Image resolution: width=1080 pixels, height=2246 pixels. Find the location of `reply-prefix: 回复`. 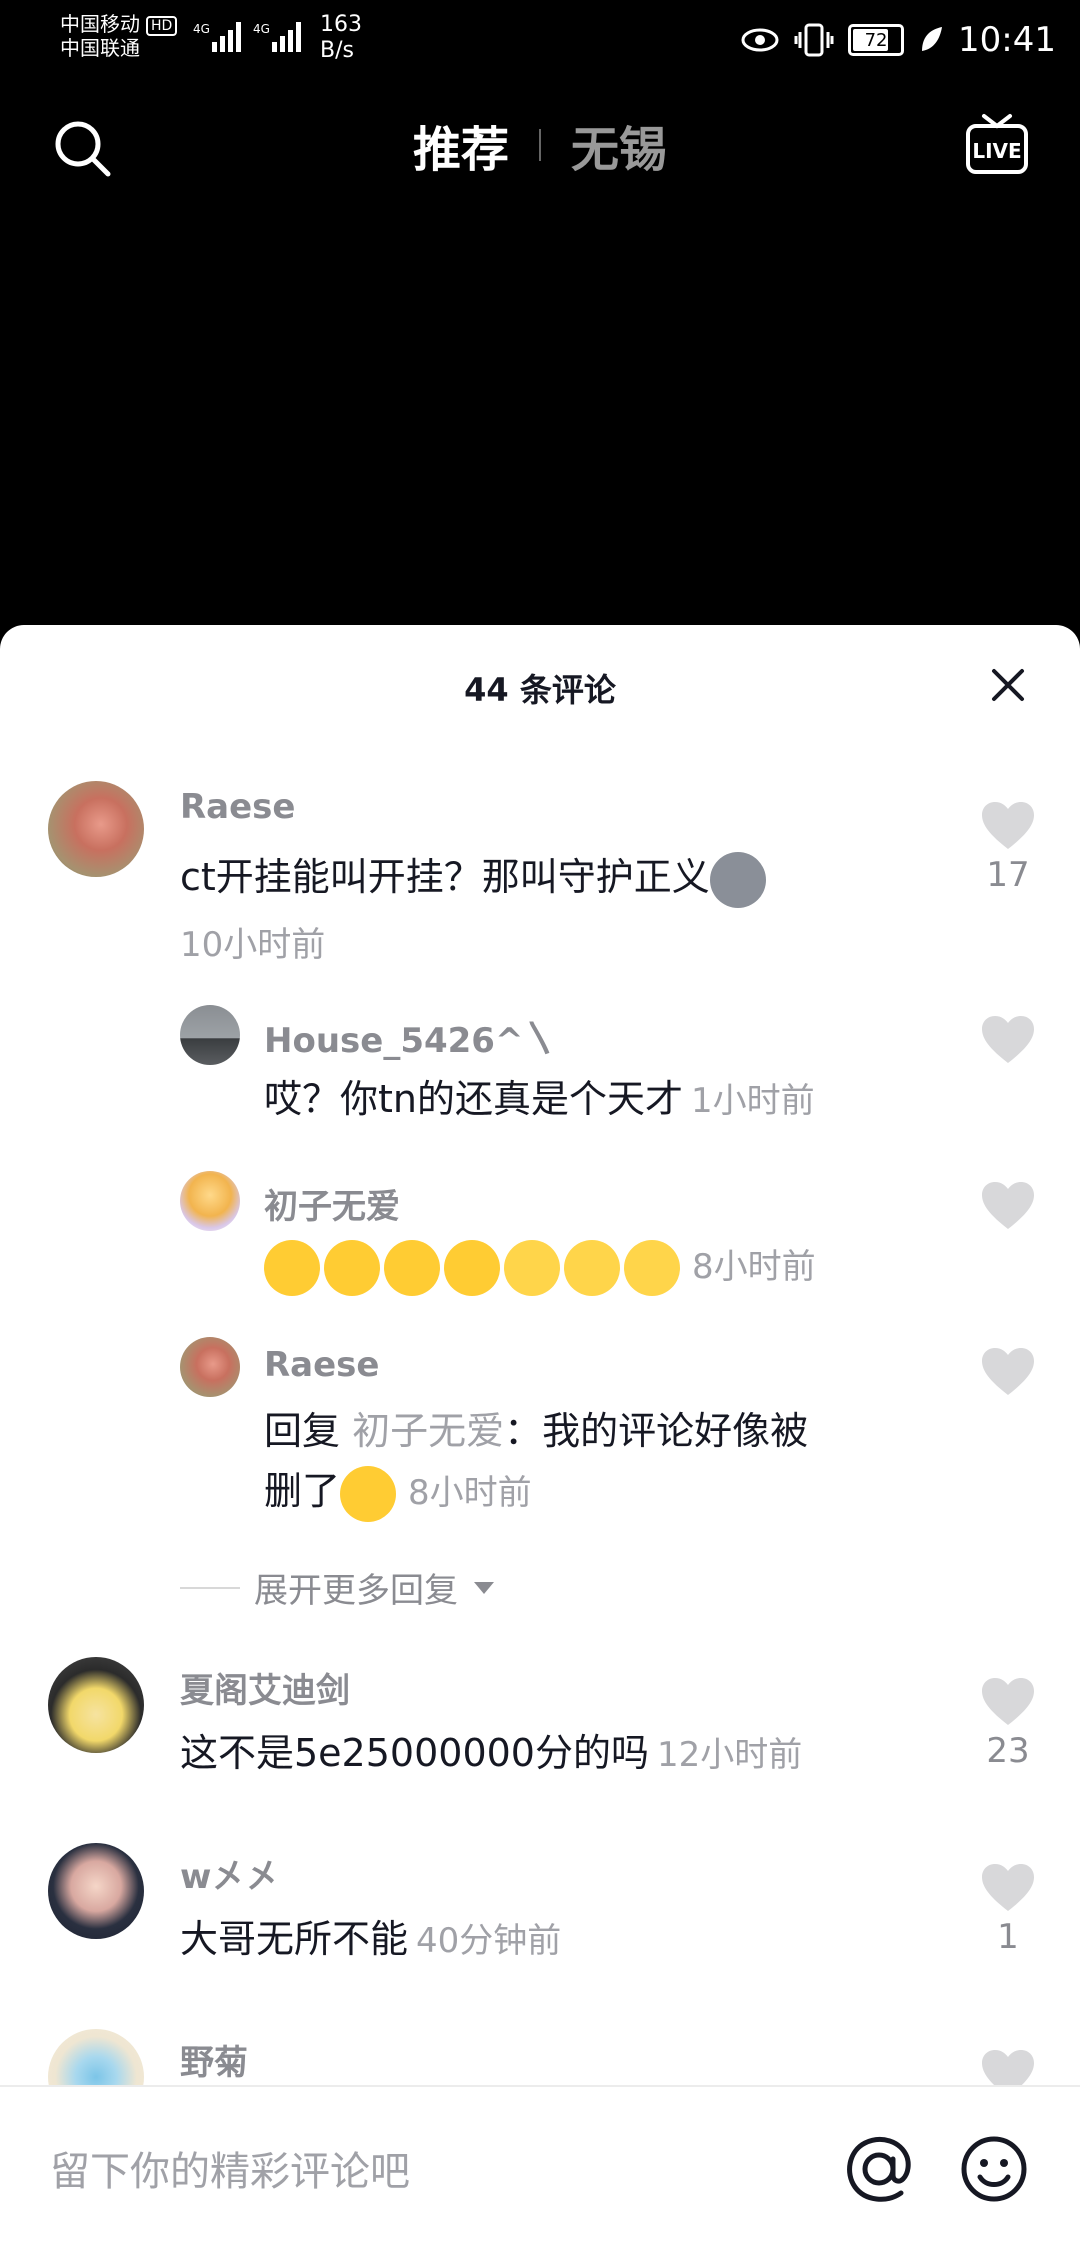

reply-prefix: 回复 is located at coordinates (302, 1431).